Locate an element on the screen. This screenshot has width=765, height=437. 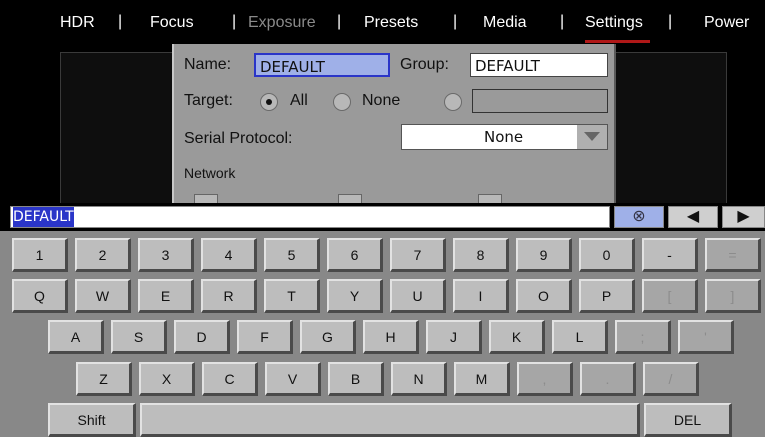
key-h: H is located at coordinates (391, 337).